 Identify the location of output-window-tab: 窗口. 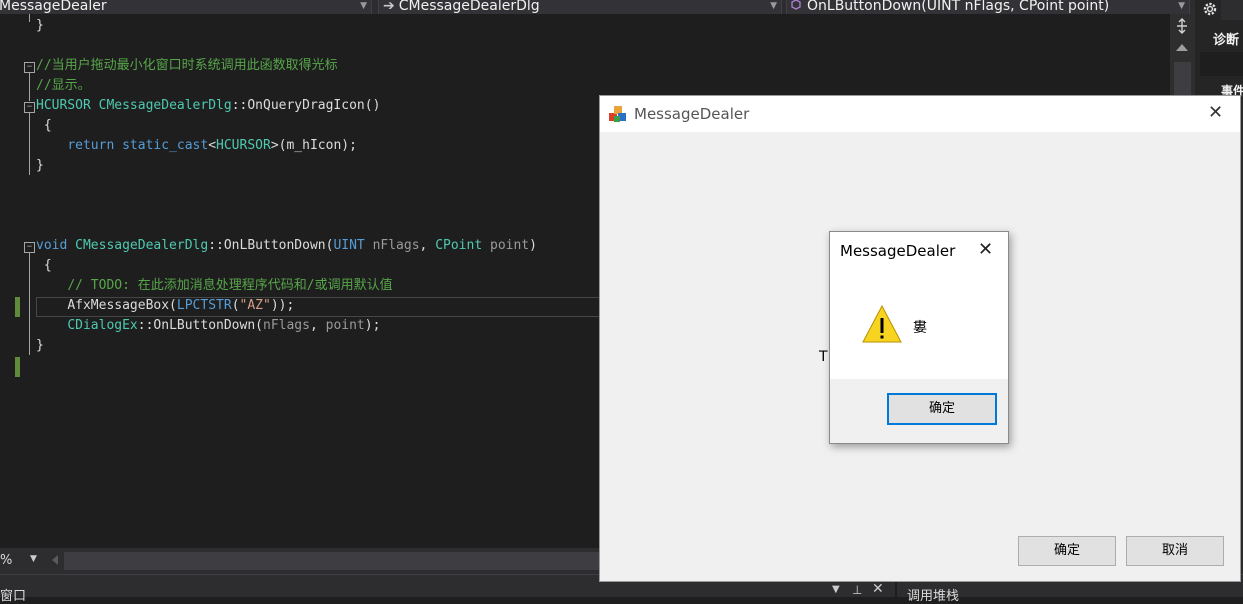
(13, 594).